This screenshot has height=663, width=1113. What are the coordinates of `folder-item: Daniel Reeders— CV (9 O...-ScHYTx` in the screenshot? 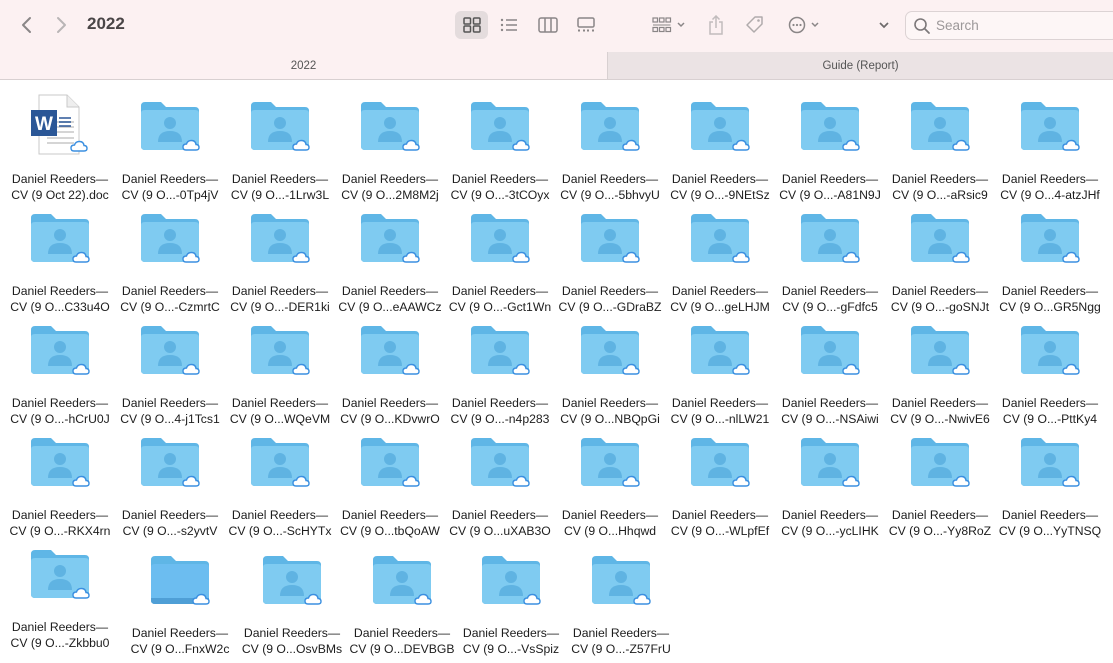 It's located at (280, 483).